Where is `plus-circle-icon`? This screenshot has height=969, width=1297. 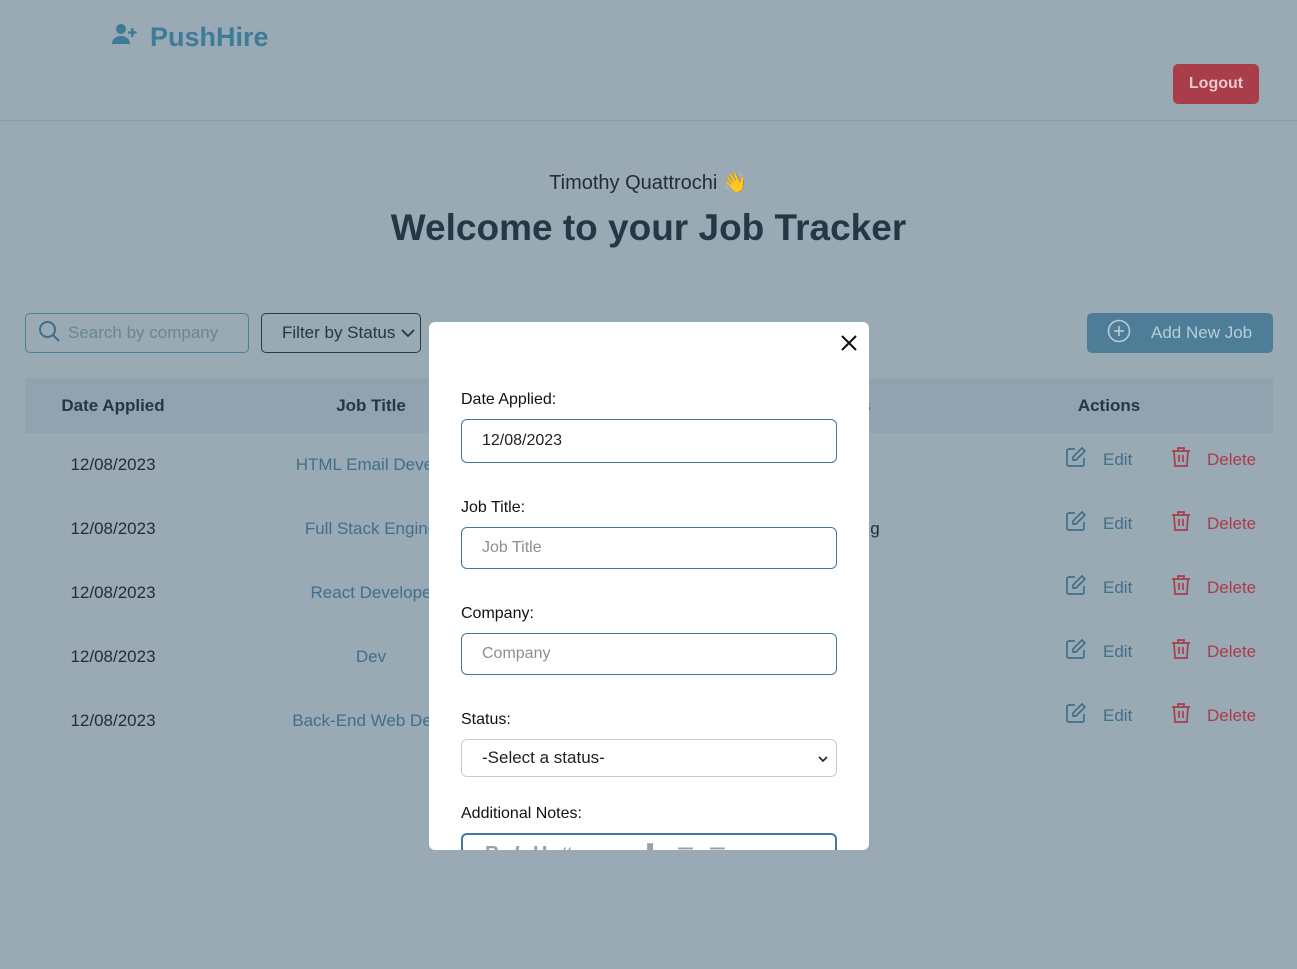
plus-circle-icon is located at coordinates (1119, 333).